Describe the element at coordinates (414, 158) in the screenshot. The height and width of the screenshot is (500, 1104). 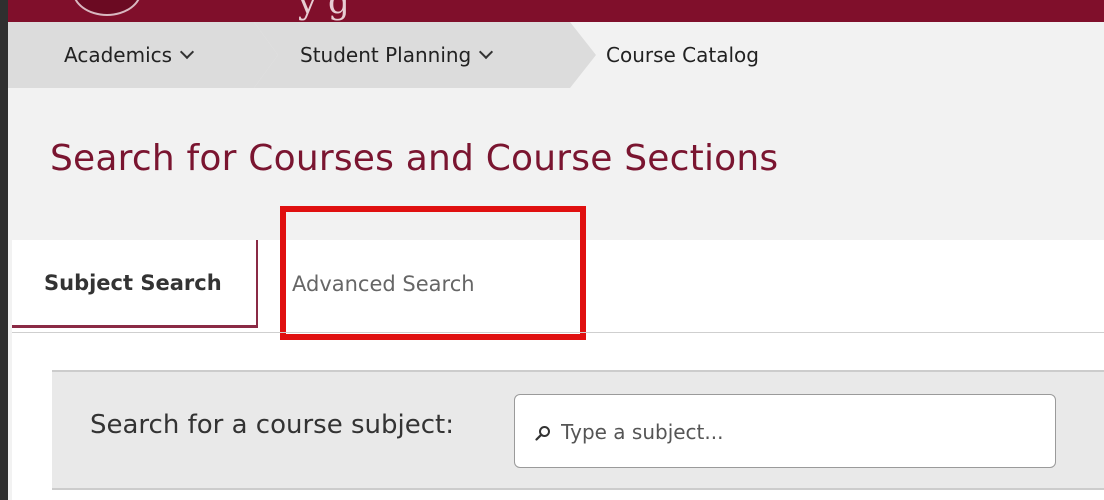
I see `page-title: Search for Courses and Course Sections` at that location.